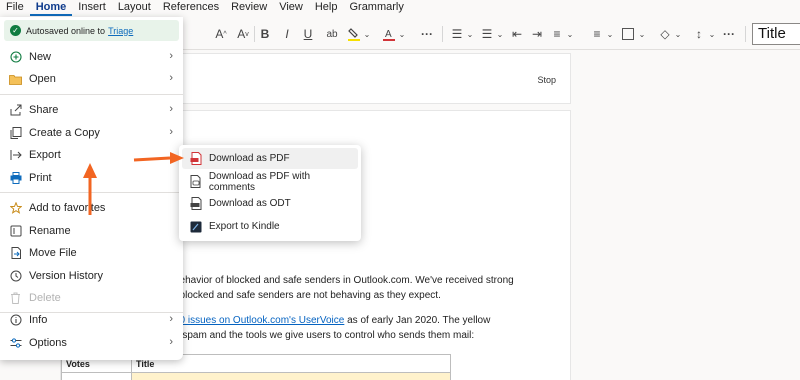 Image resolution: width=800 pixels, height=380 pixels. Describe the element at coordinates (537, 34) in the screenshot. I see `increase-indent-icon: ⇥` at that location.